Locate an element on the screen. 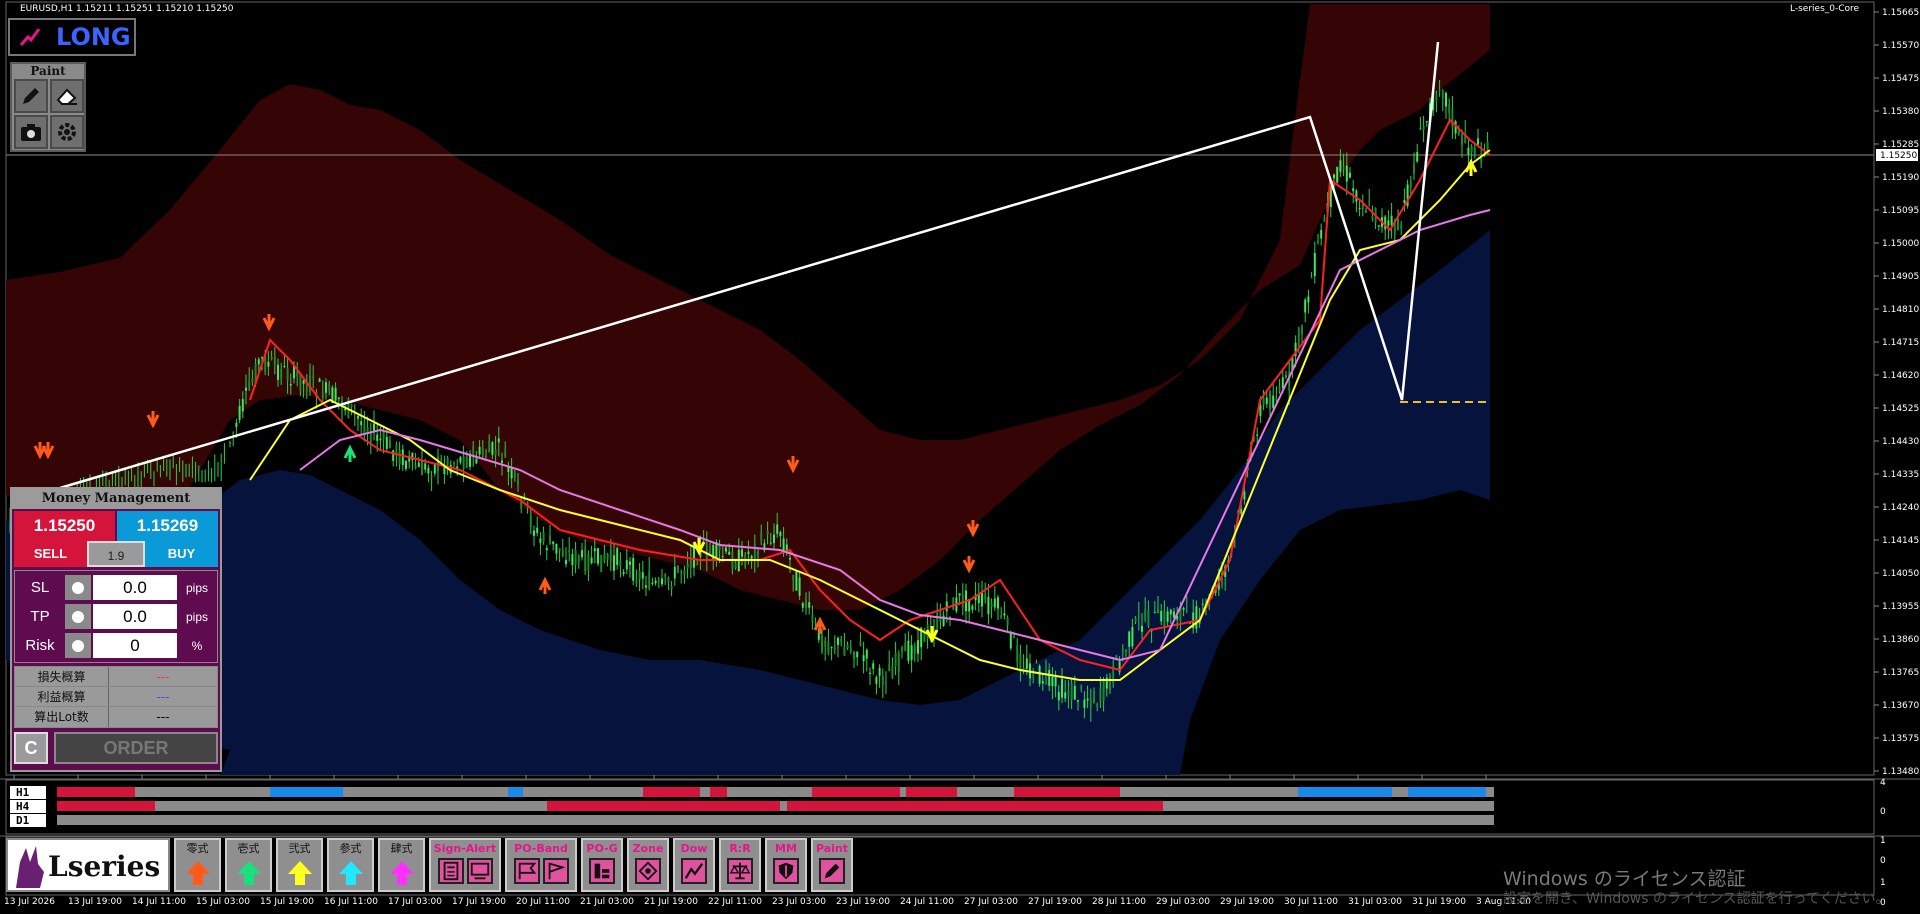 The width and height of the screenshot is (1920, 914). time-tick-label: 15 Jul 03:00 is located at coordinates (223, 902).